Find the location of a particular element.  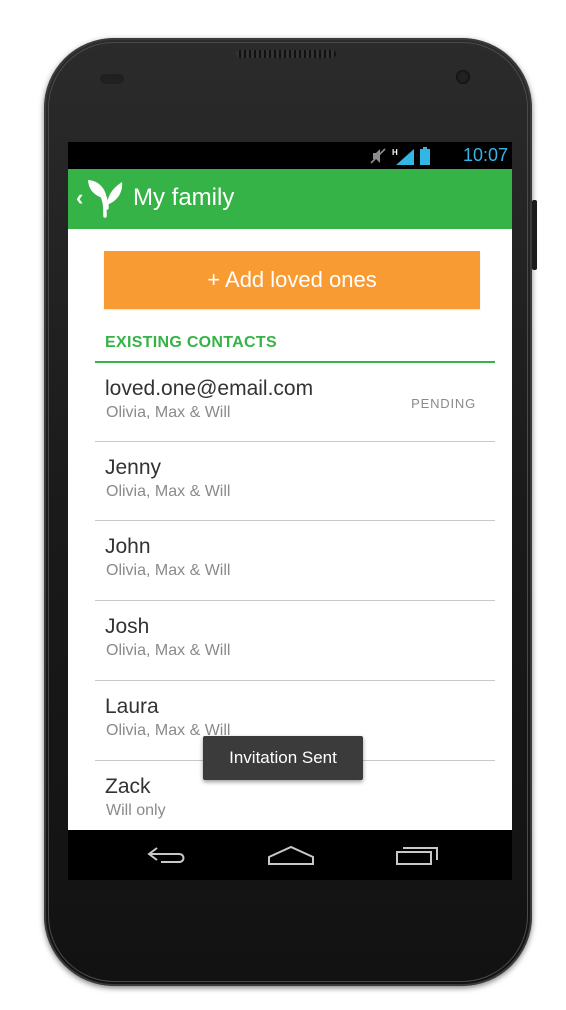

contact-row: Josh Olivia, Max & Will is located at coordinates (295, 641).